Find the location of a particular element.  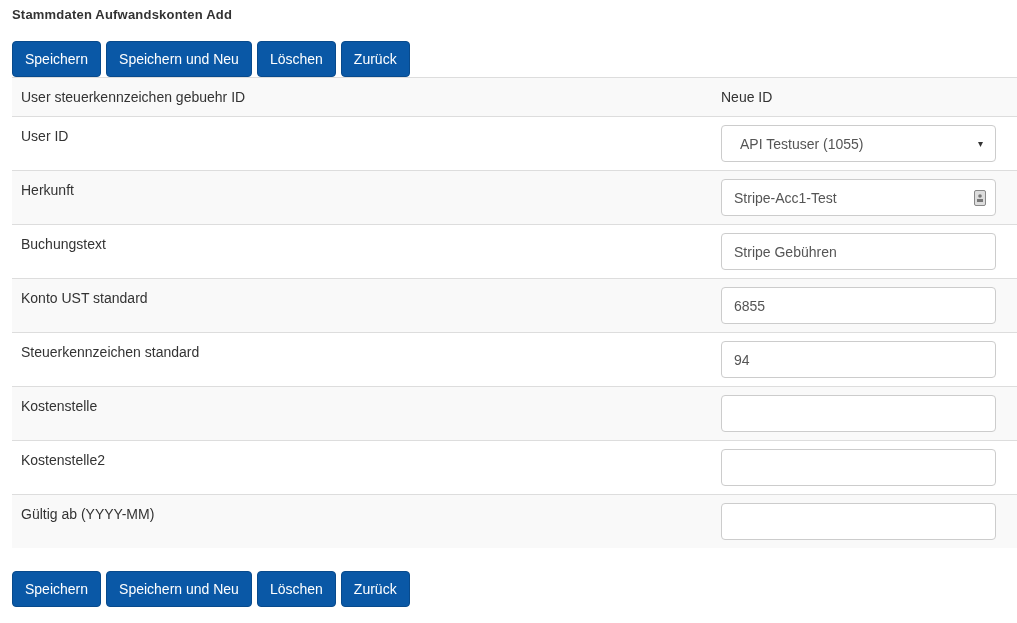

page-title: Stammdaten Aufwandskonten Add is located at coordinates (123, 15).